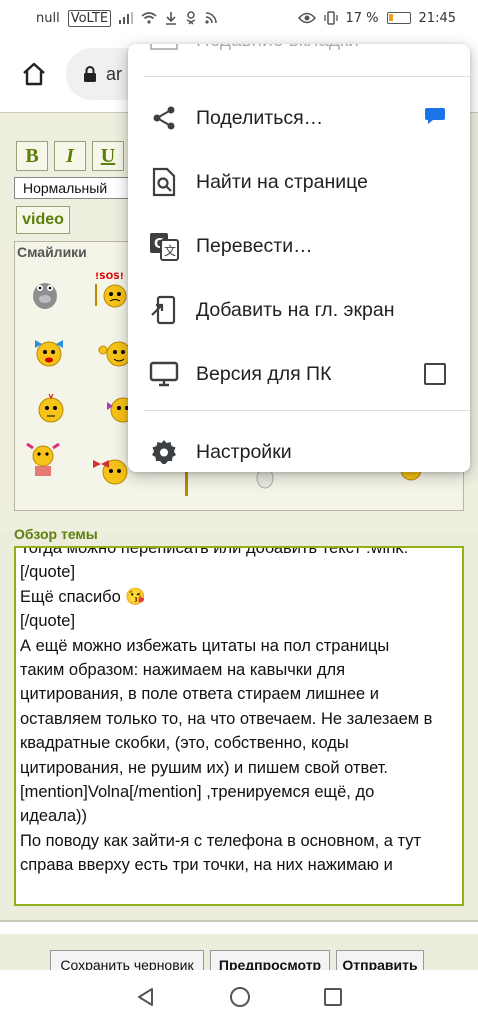 The width and height of the screenshot is (478, 1024). What do you see at coordinates (435, 374) in the screenshot?
I see `desktop-site-checkbox` at bounding box center [435, 374].